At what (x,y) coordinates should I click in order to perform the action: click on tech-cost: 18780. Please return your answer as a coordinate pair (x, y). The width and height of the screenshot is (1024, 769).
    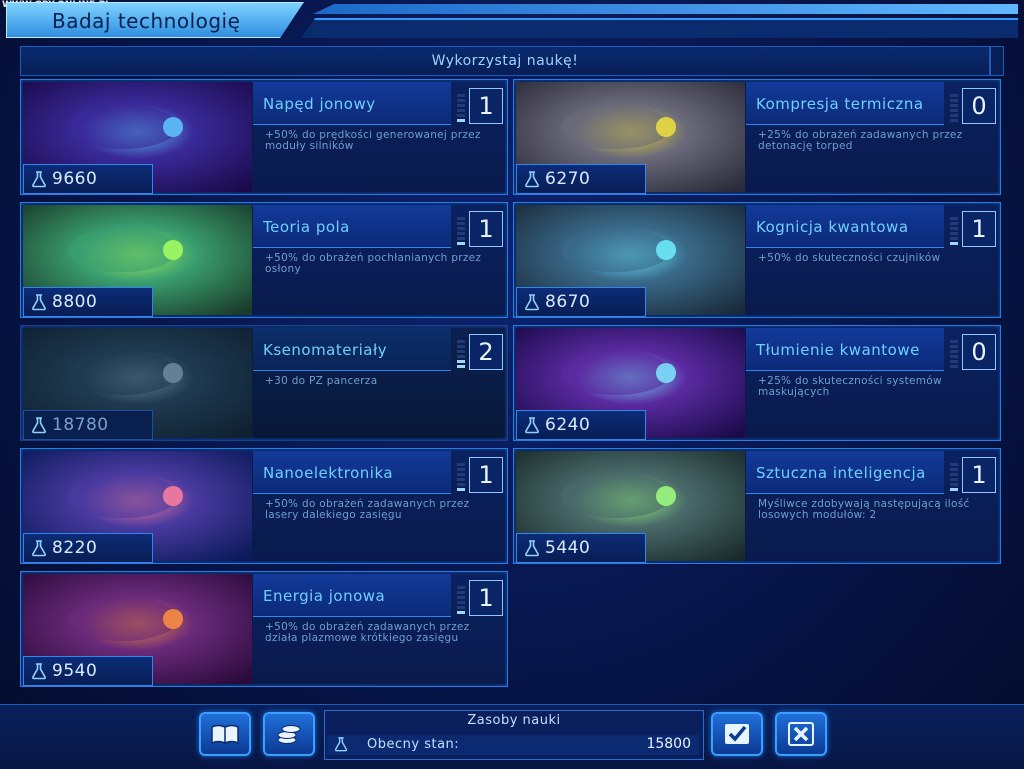
    Looking at the image, I should click on (80, 425).